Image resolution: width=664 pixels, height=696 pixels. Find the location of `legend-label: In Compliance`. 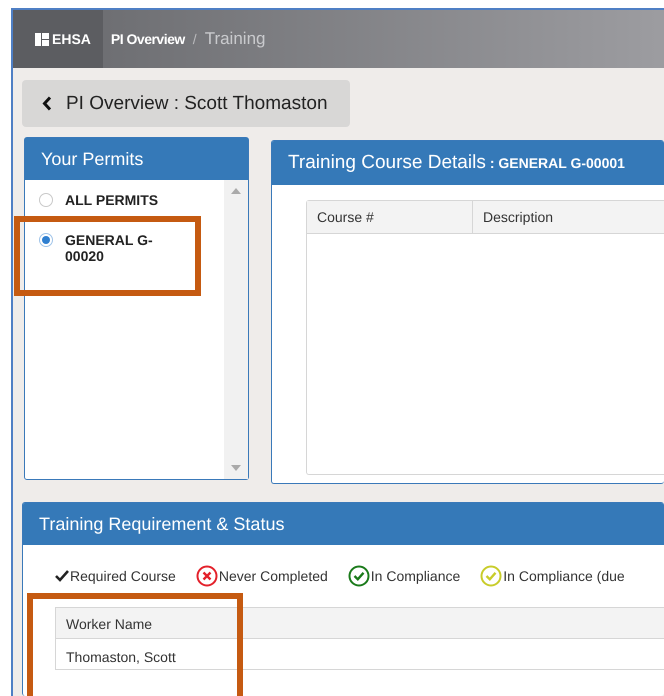

legend-label: In Compliance is located at coordinates (415, 576).